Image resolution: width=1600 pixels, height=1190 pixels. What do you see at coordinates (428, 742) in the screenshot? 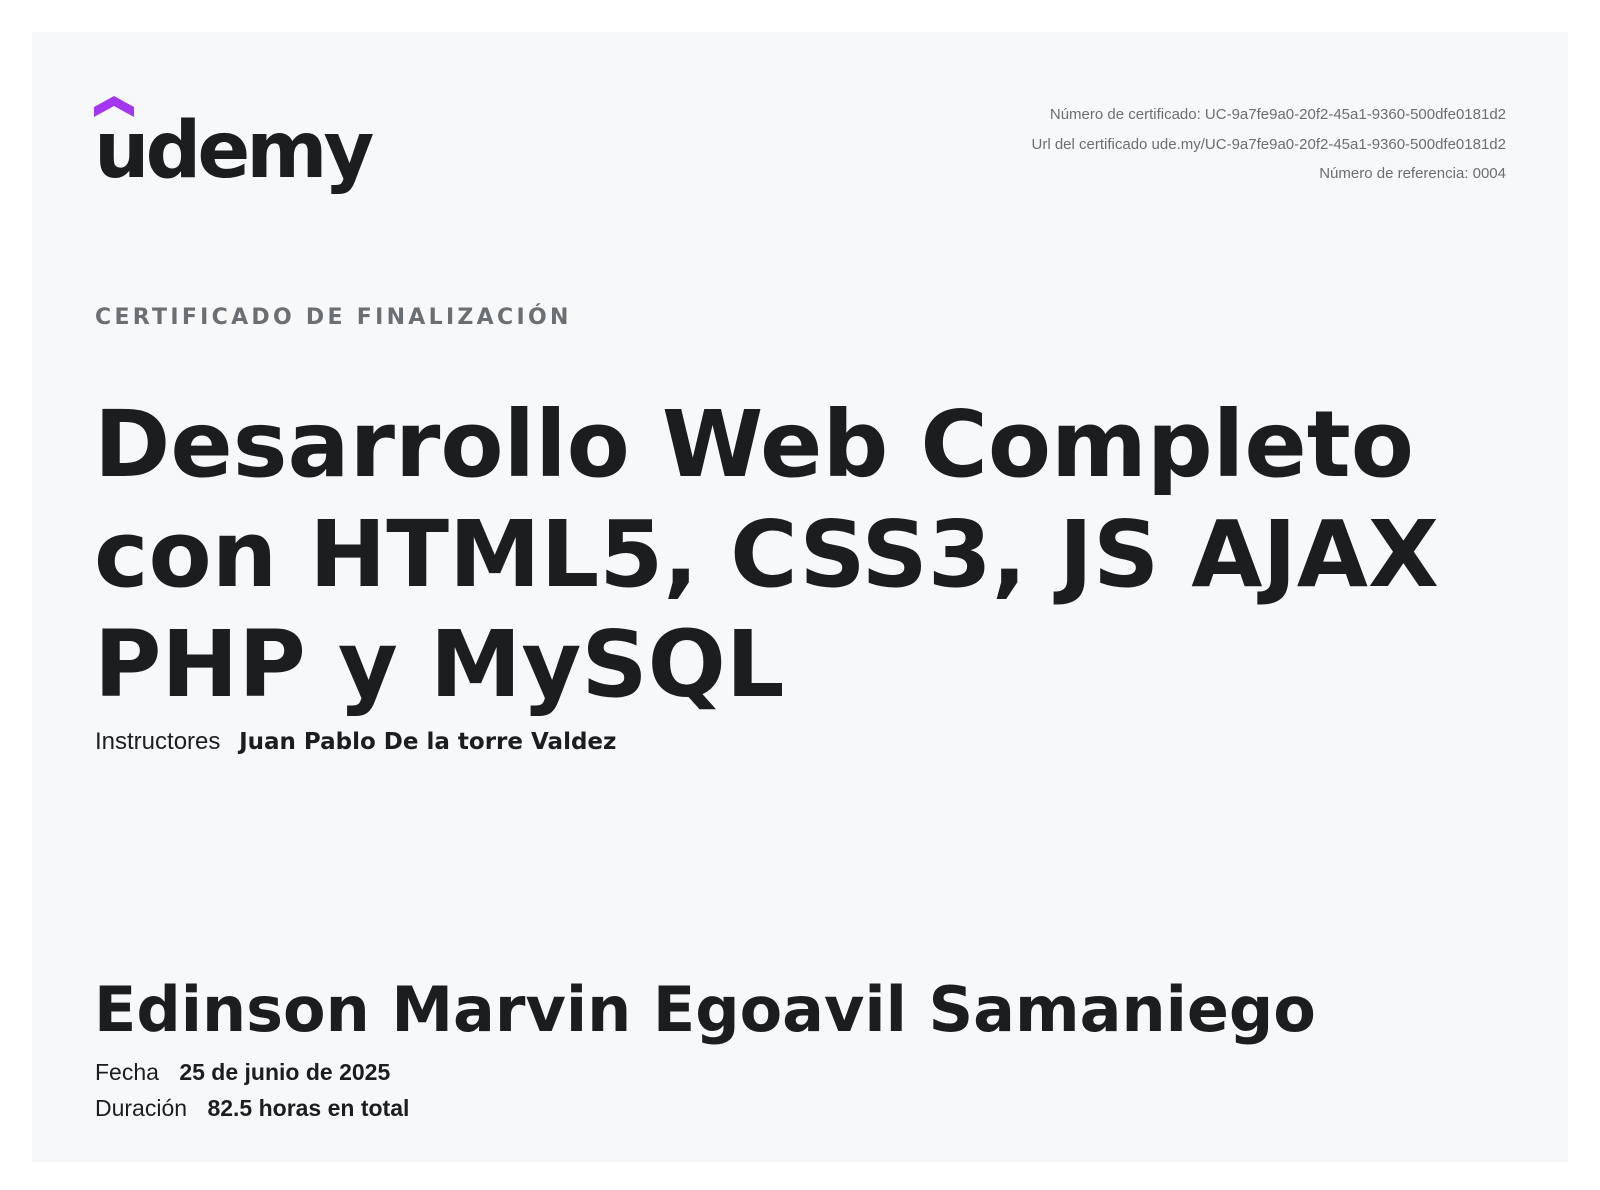
I see `instructors-value: Juan Pablo De la torre Valdez` at bounding box center [428, 742].